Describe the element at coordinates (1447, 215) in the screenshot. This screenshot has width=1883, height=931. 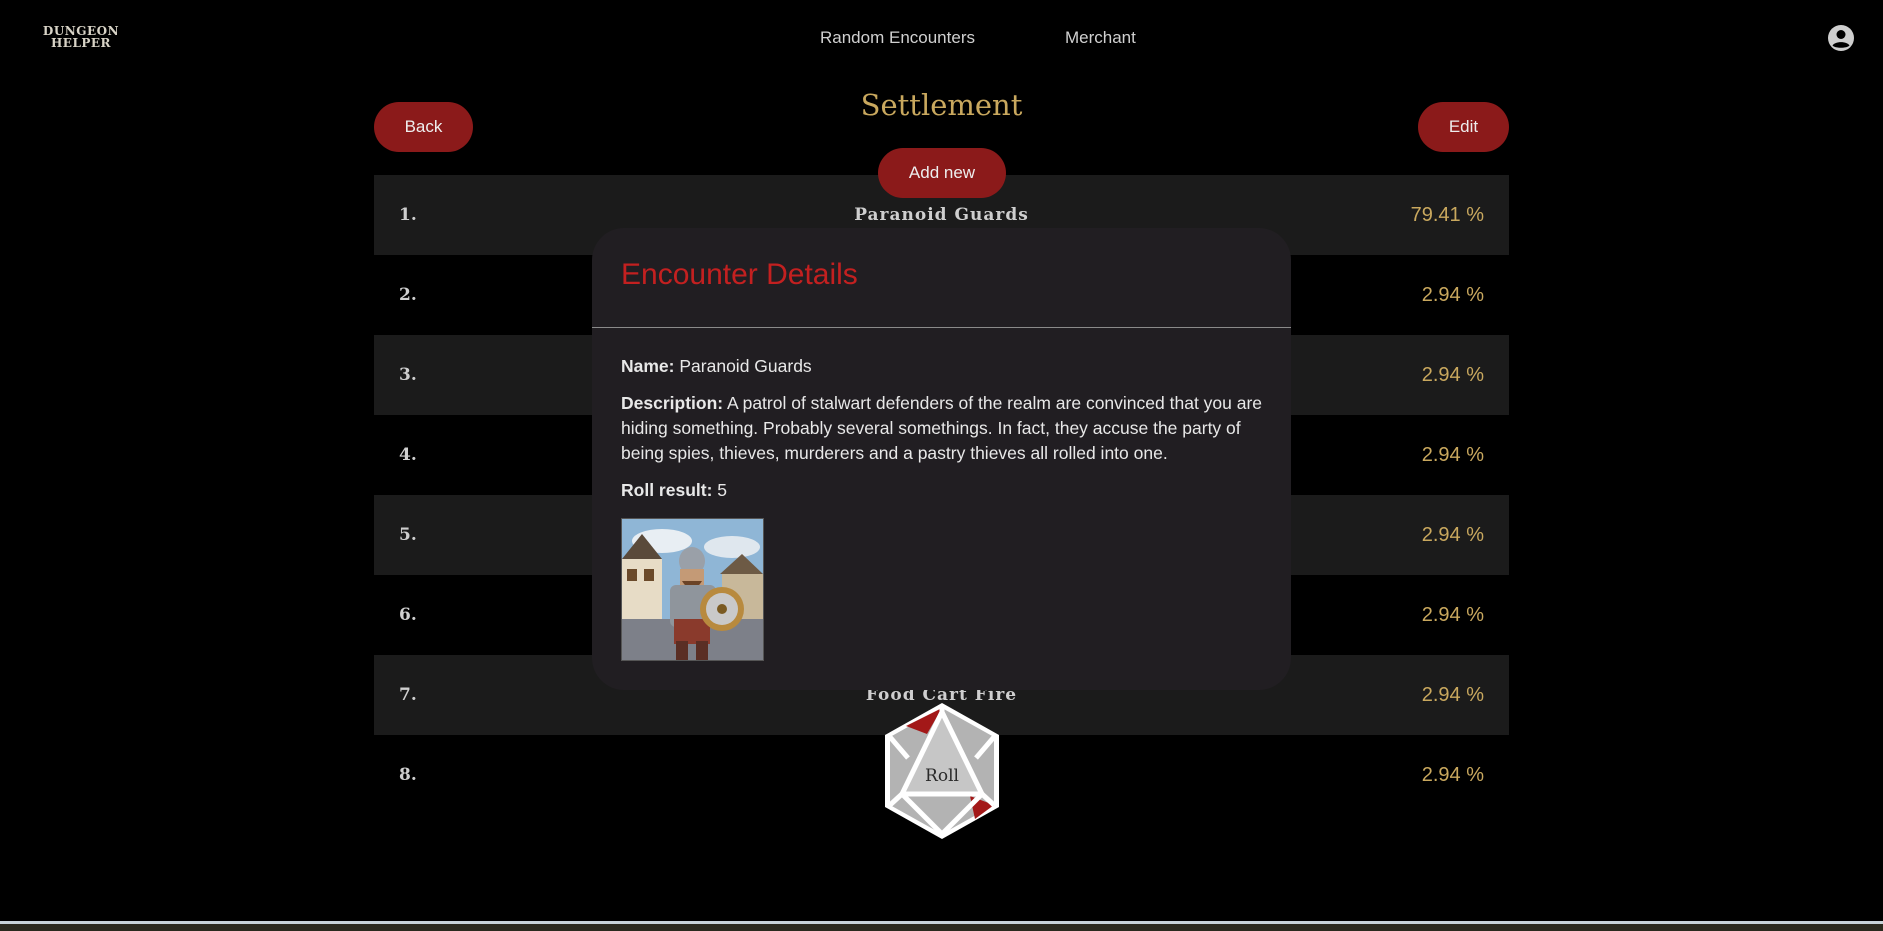
I see `row-percentage: 79.41 %` at that location.